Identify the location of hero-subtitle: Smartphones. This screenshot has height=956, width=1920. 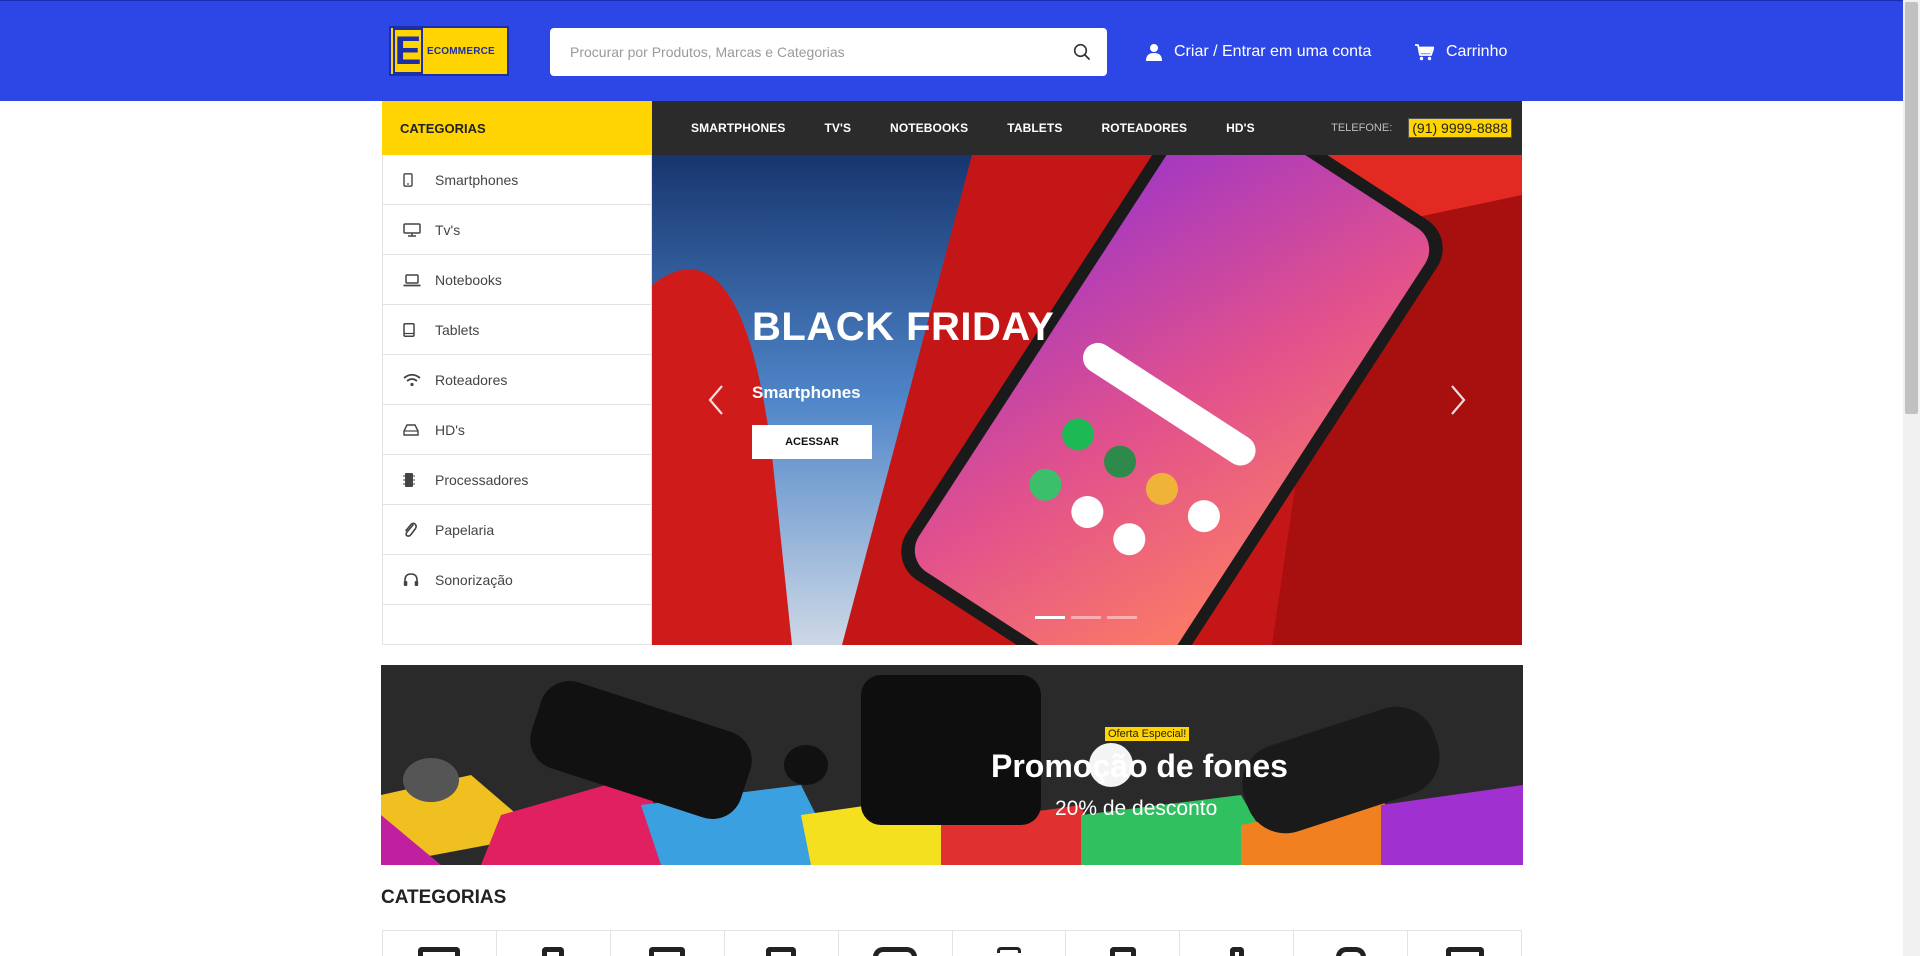
(806, 392).